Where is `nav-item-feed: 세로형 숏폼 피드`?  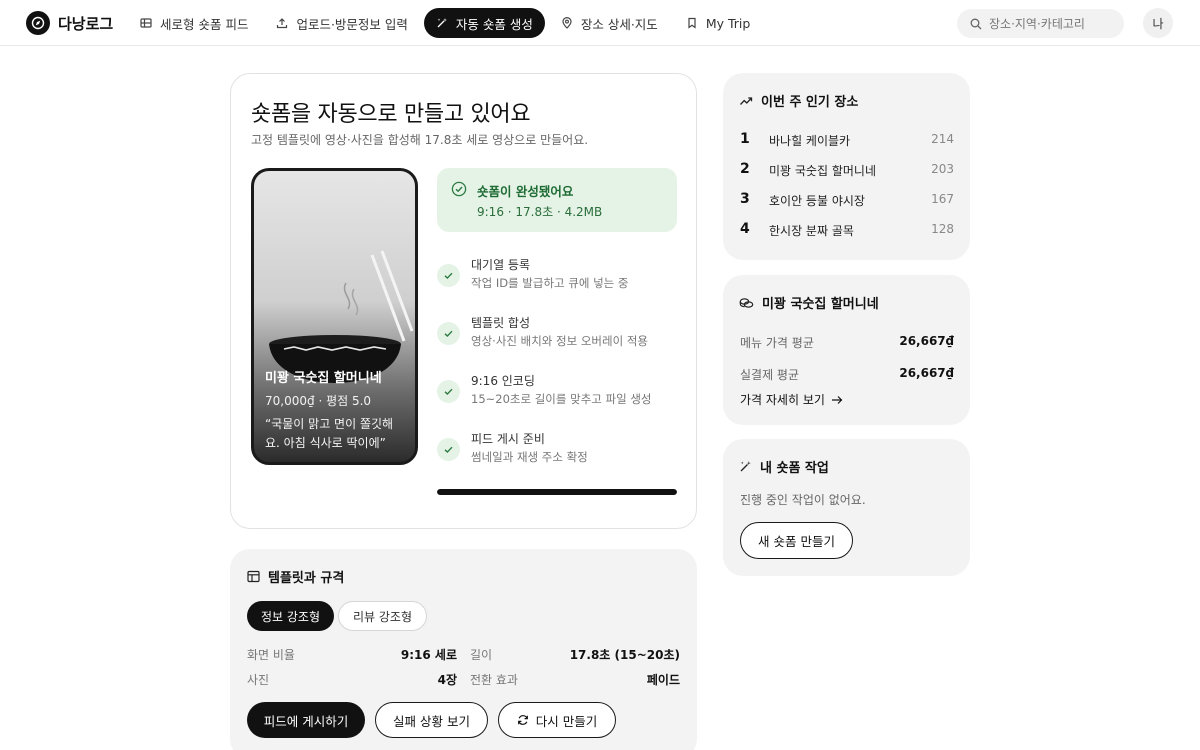 nav-item-feed: 세로형 숏폼 피드 is located at coordinates (194, 23).